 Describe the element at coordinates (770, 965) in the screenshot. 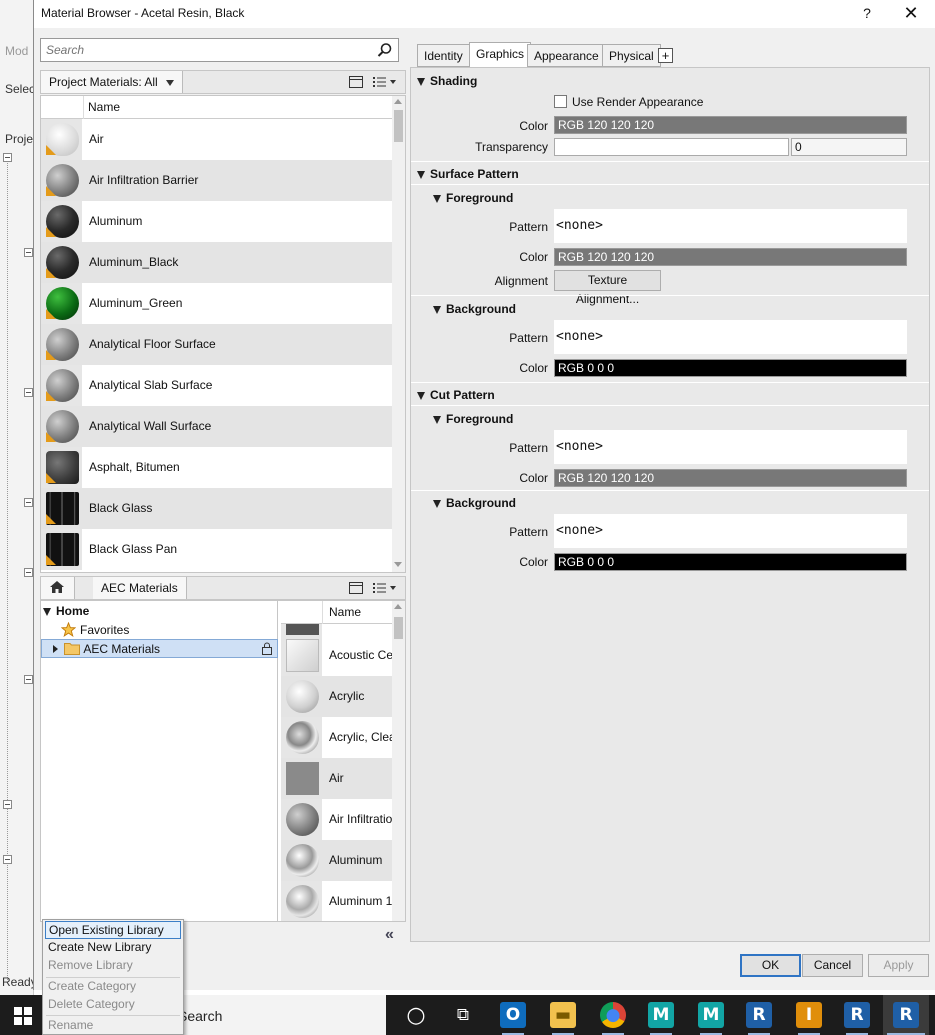

I see `ok-button: OK` at that location.